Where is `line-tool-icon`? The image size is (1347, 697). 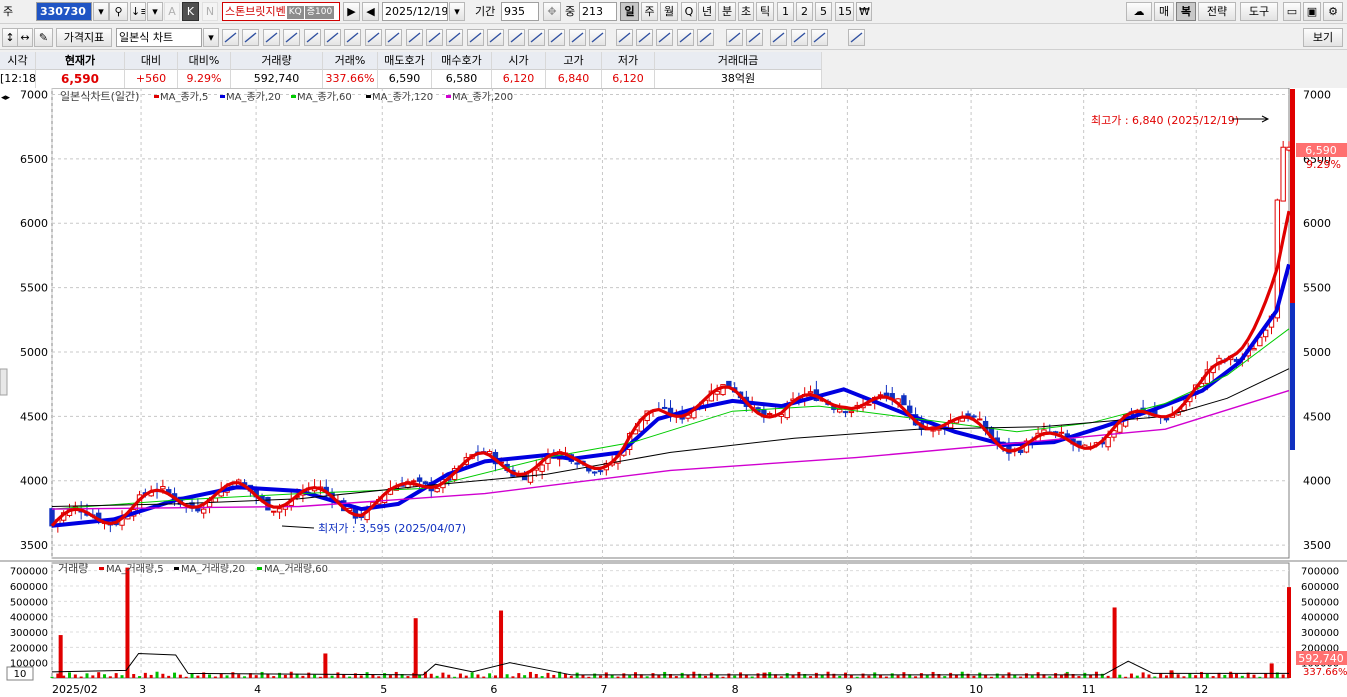 line-tool-icon is located at coordinates (230, 37).